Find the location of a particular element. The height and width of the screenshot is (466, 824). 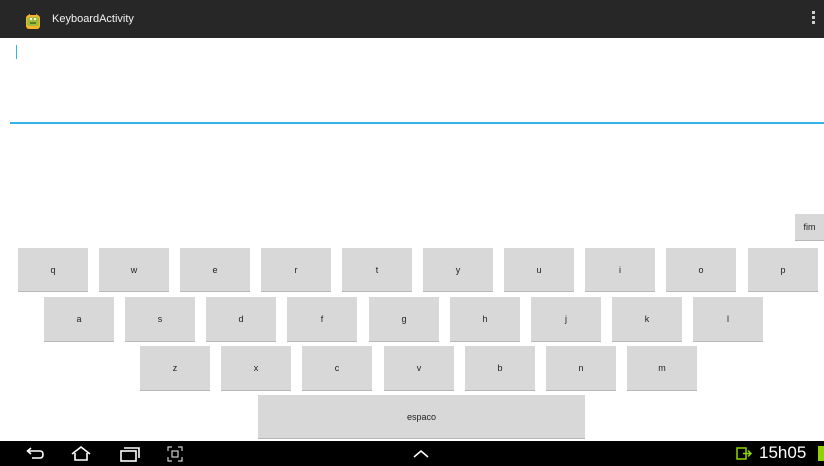

key-i: i is located at coordinates (620, 270).